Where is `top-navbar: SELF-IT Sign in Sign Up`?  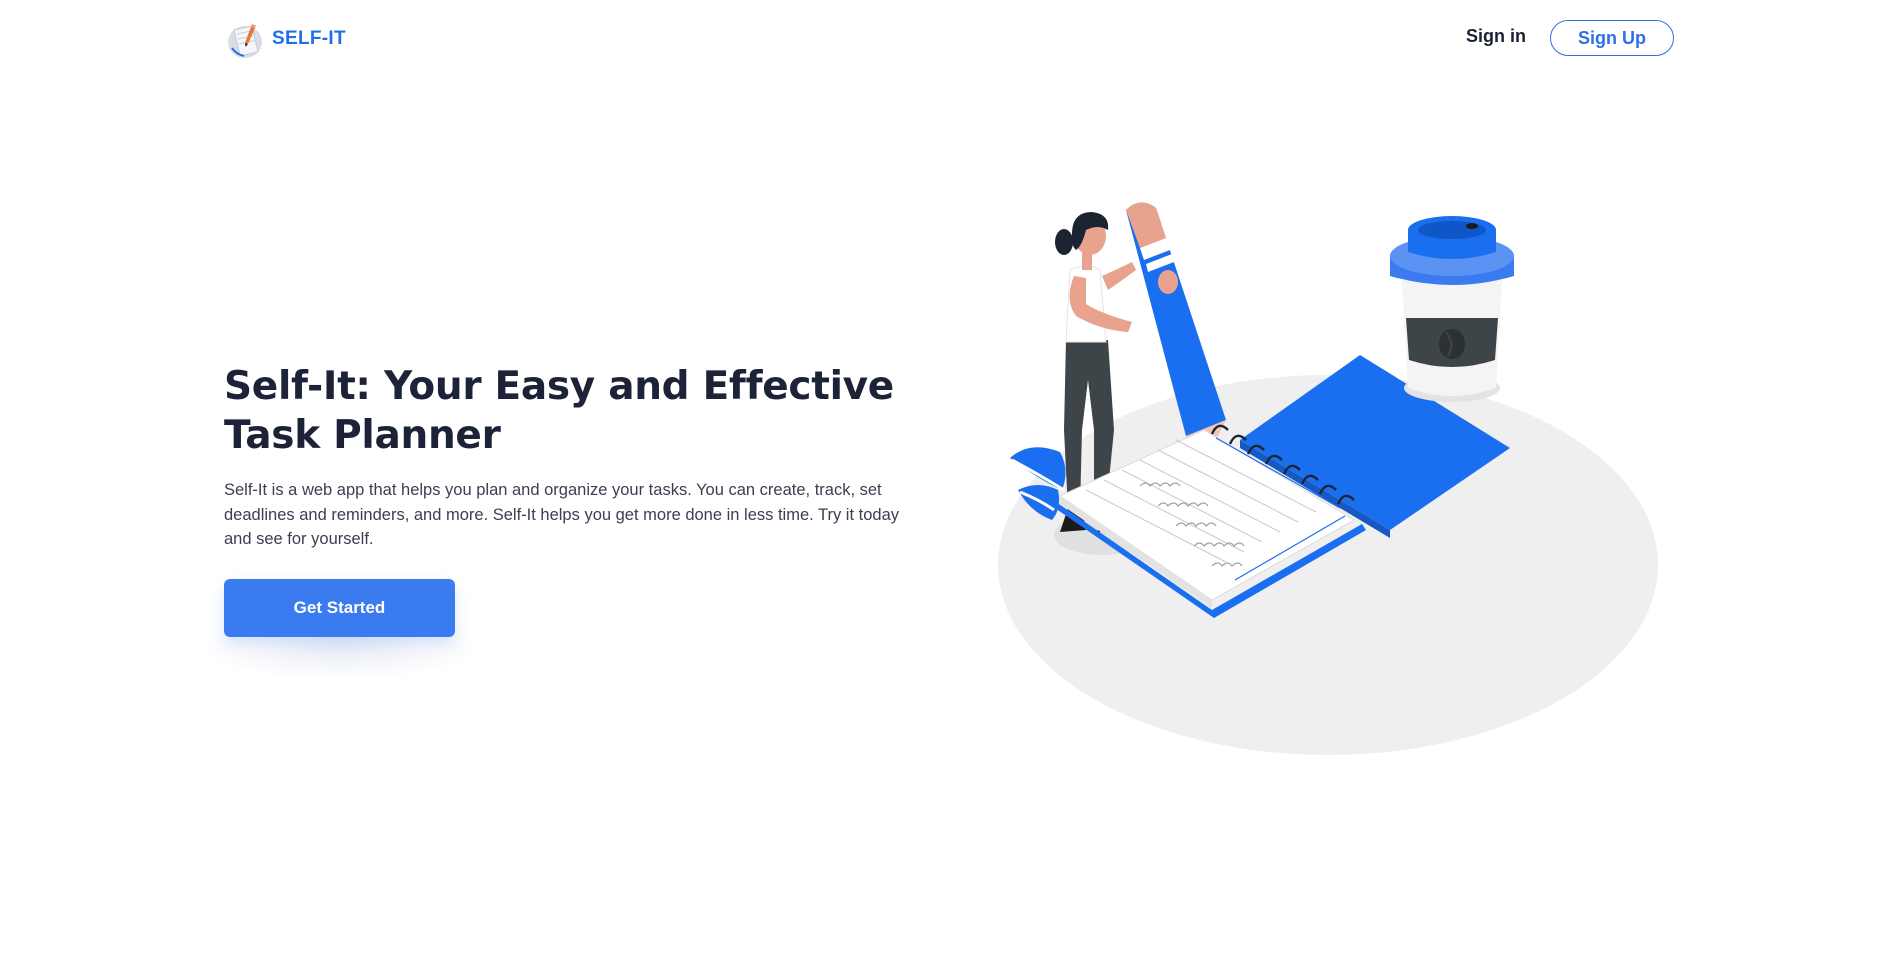
top-navbar: SELF-IT Sign in Sign Up is located at coordinates (947, 40).